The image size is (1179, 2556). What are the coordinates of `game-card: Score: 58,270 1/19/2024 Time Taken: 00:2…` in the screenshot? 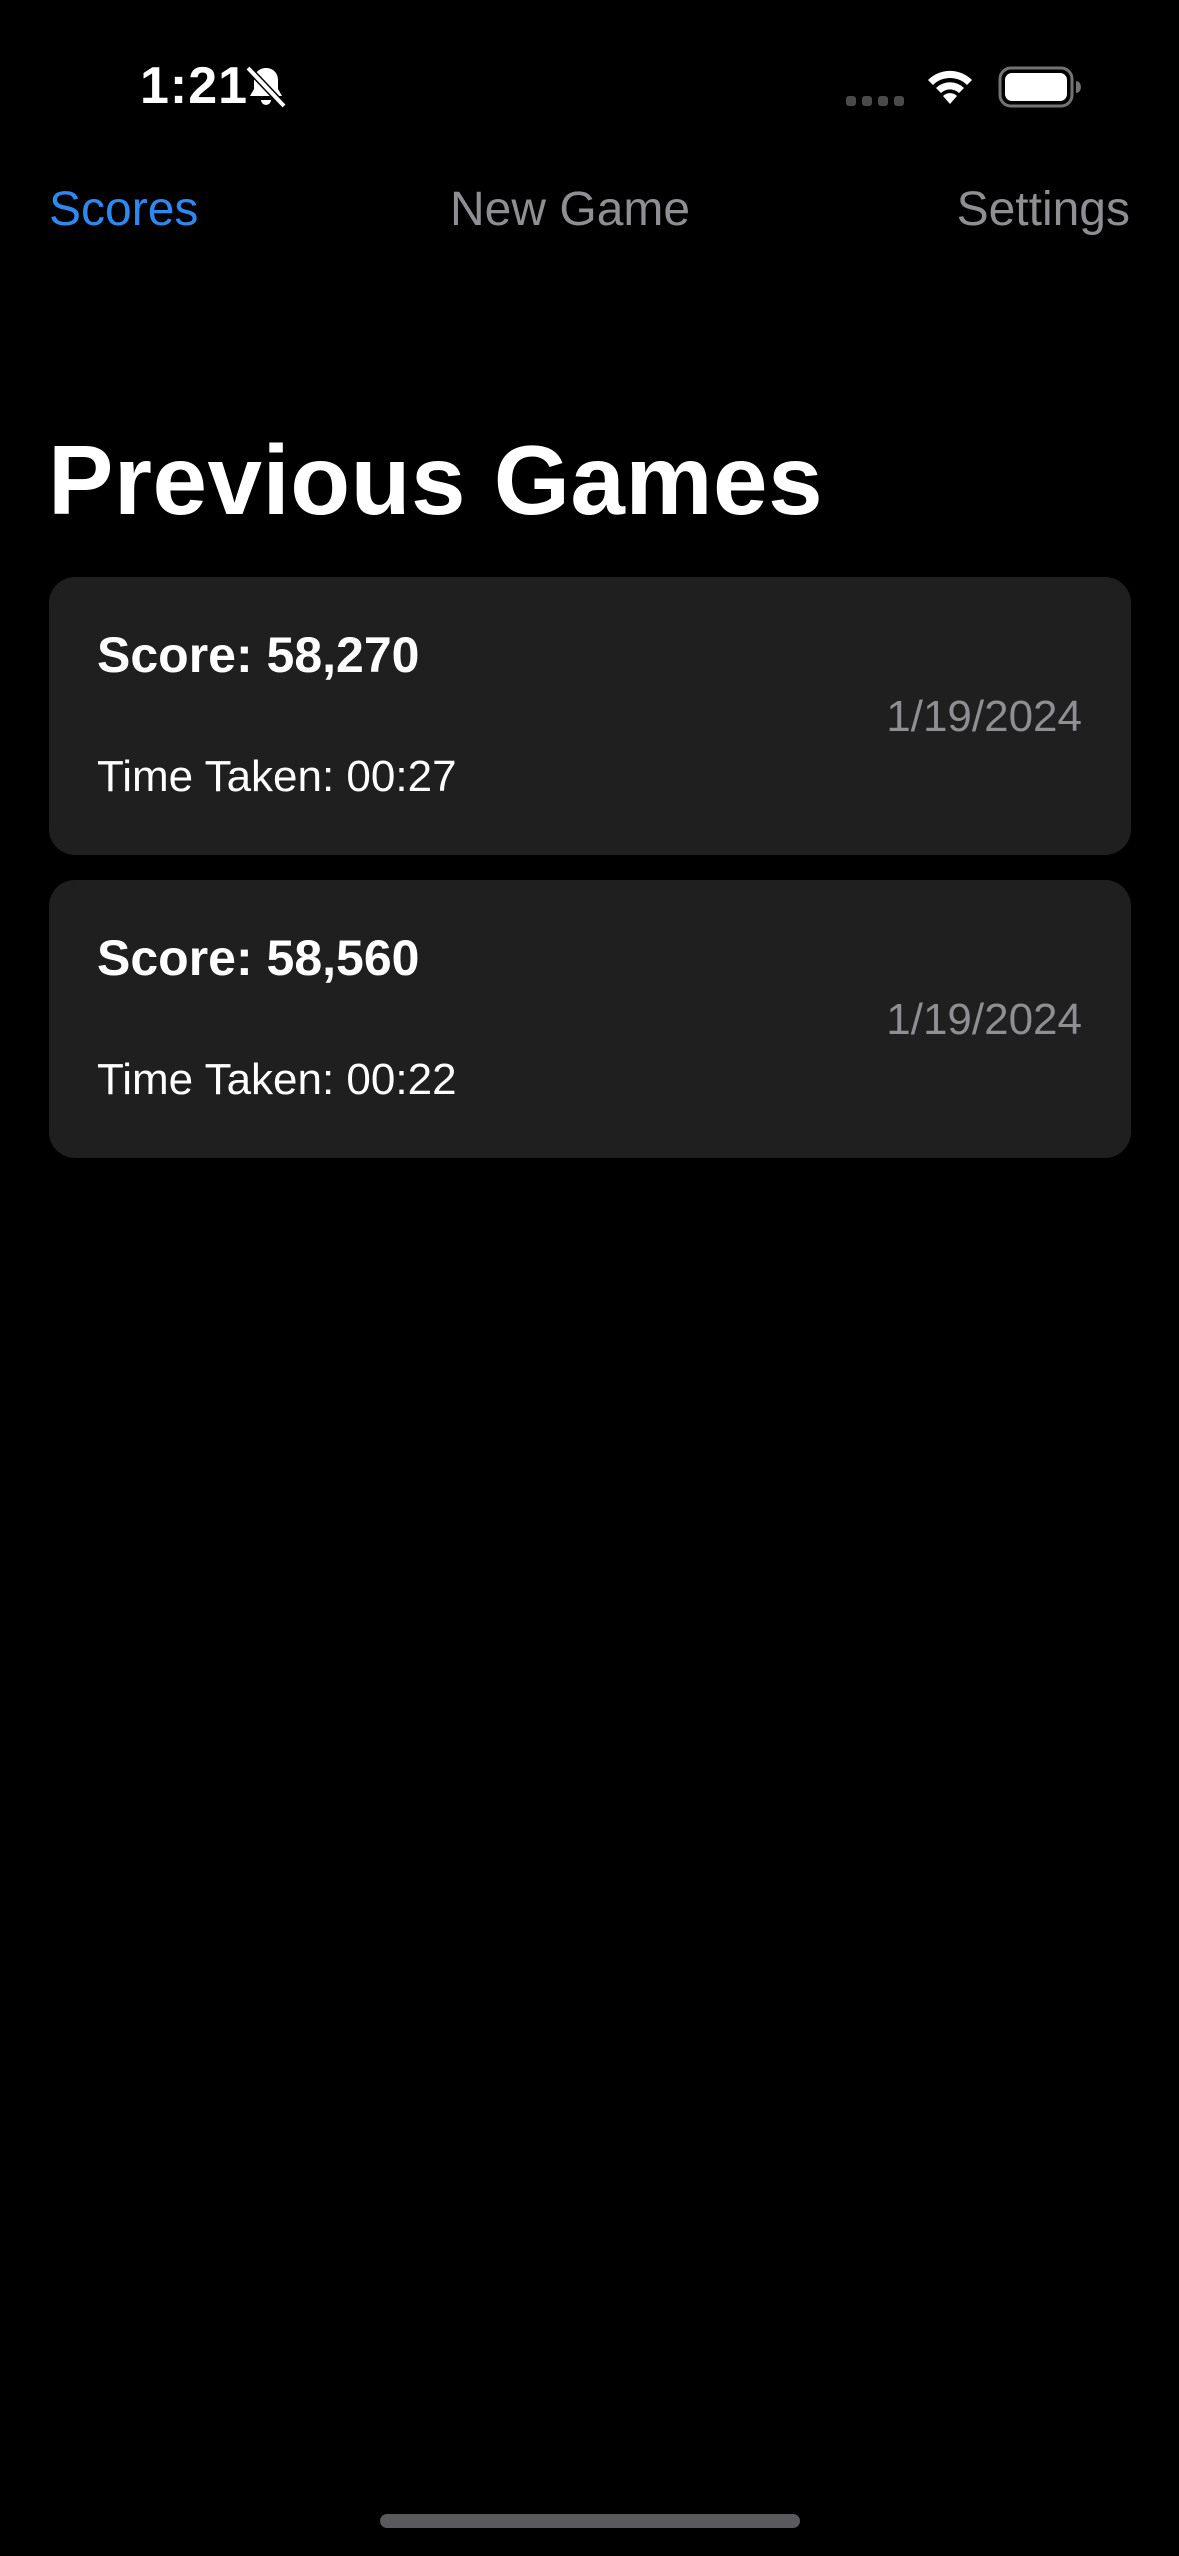 It's located at (590, 716).